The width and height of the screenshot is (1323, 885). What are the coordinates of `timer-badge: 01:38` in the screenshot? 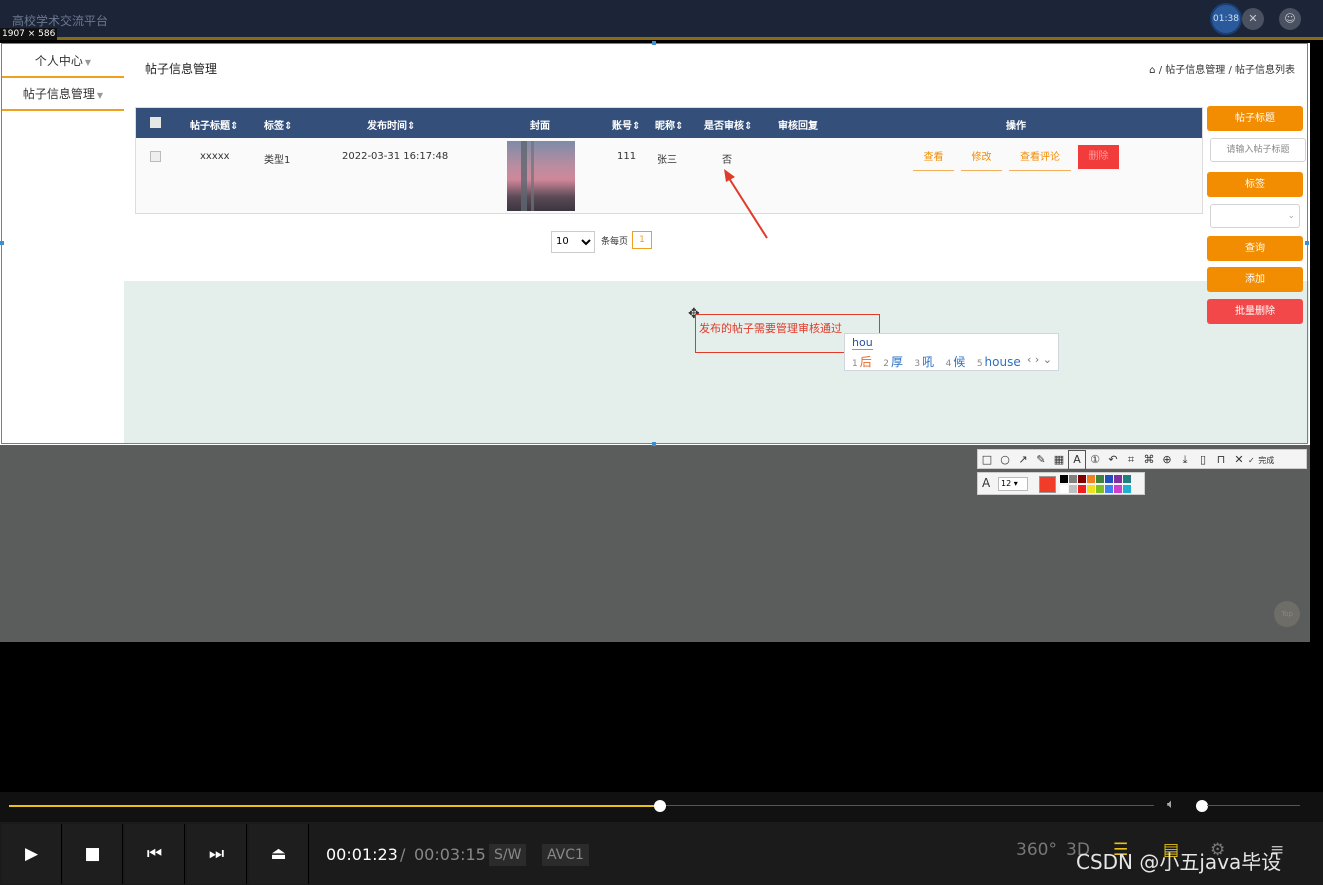 It's located at (1226, 19).